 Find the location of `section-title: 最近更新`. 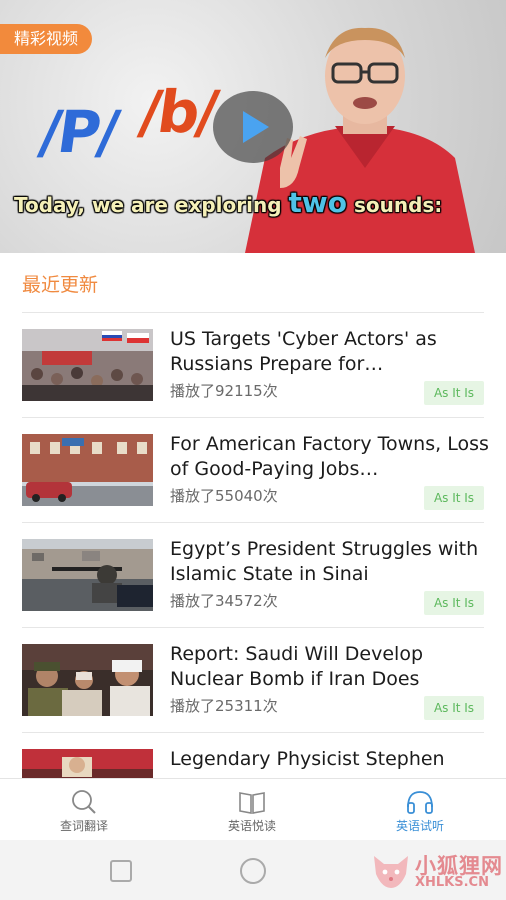

section-title: 最近更新 is located at coordinates (60, 285).